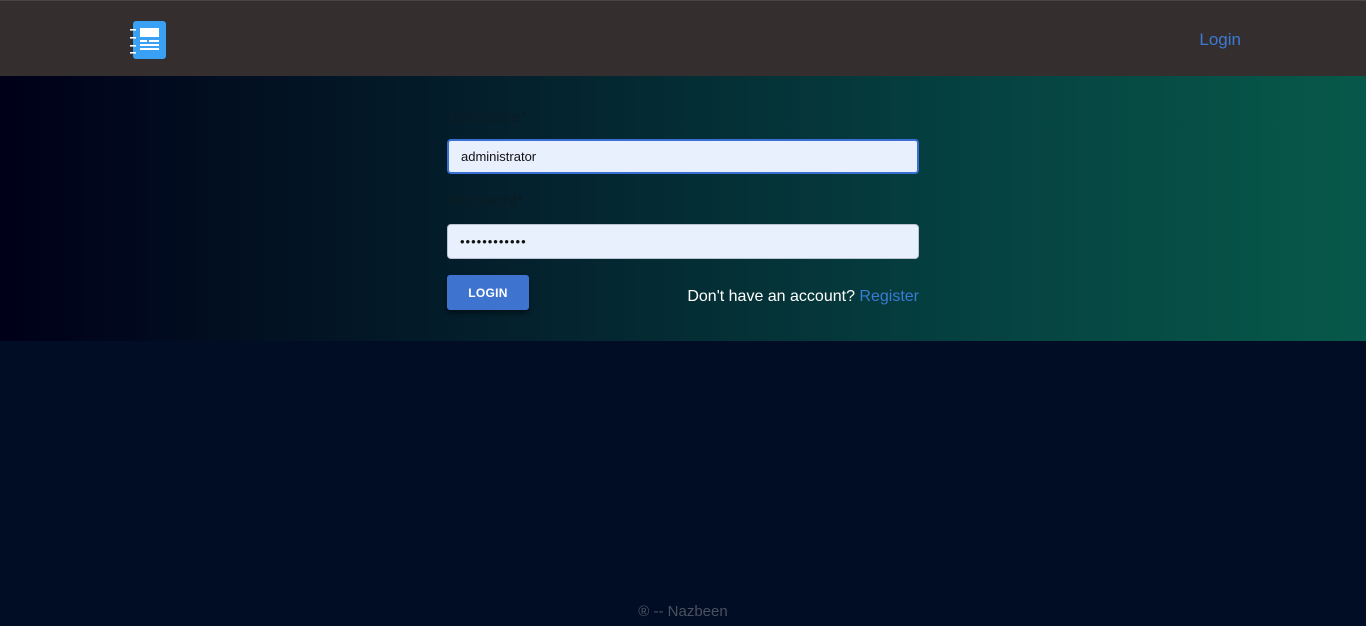 This screenshot has width=1366, height=626. What do you see at coordinates (488, 292) in the screenshot?
I see `login-button: LOGIN` at bounding box center [488, 292].